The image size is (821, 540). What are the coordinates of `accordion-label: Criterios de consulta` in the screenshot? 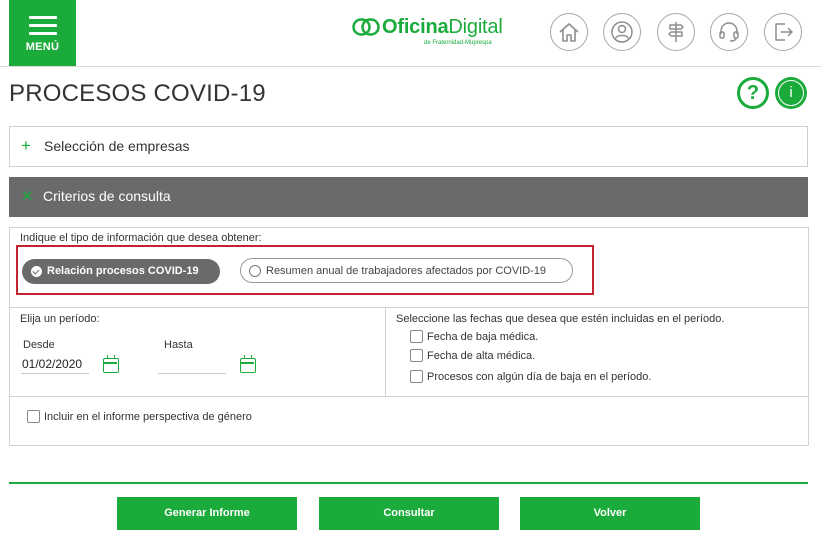 It's located at (107, 196).